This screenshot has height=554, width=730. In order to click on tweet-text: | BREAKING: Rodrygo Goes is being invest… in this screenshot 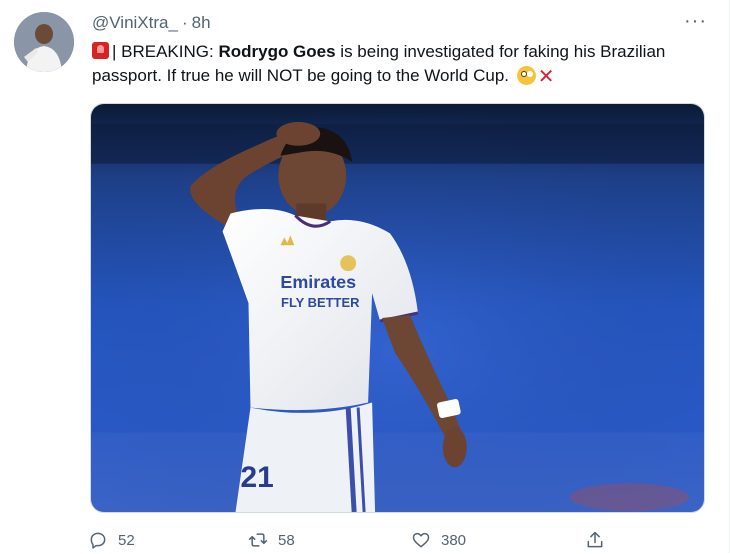, I will do `click(402, 64)`.